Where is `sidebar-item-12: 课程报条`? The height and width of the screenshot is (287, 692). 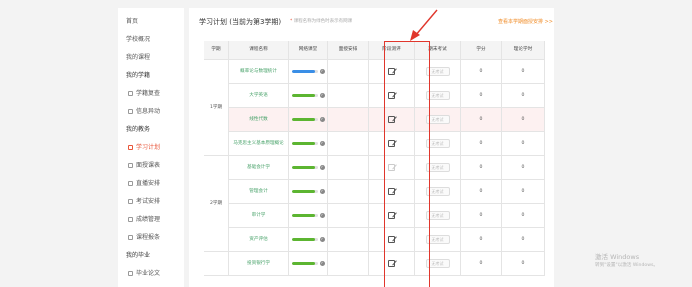 sidebar-item-12: 课程报条 is located at coordinates (144, 238).